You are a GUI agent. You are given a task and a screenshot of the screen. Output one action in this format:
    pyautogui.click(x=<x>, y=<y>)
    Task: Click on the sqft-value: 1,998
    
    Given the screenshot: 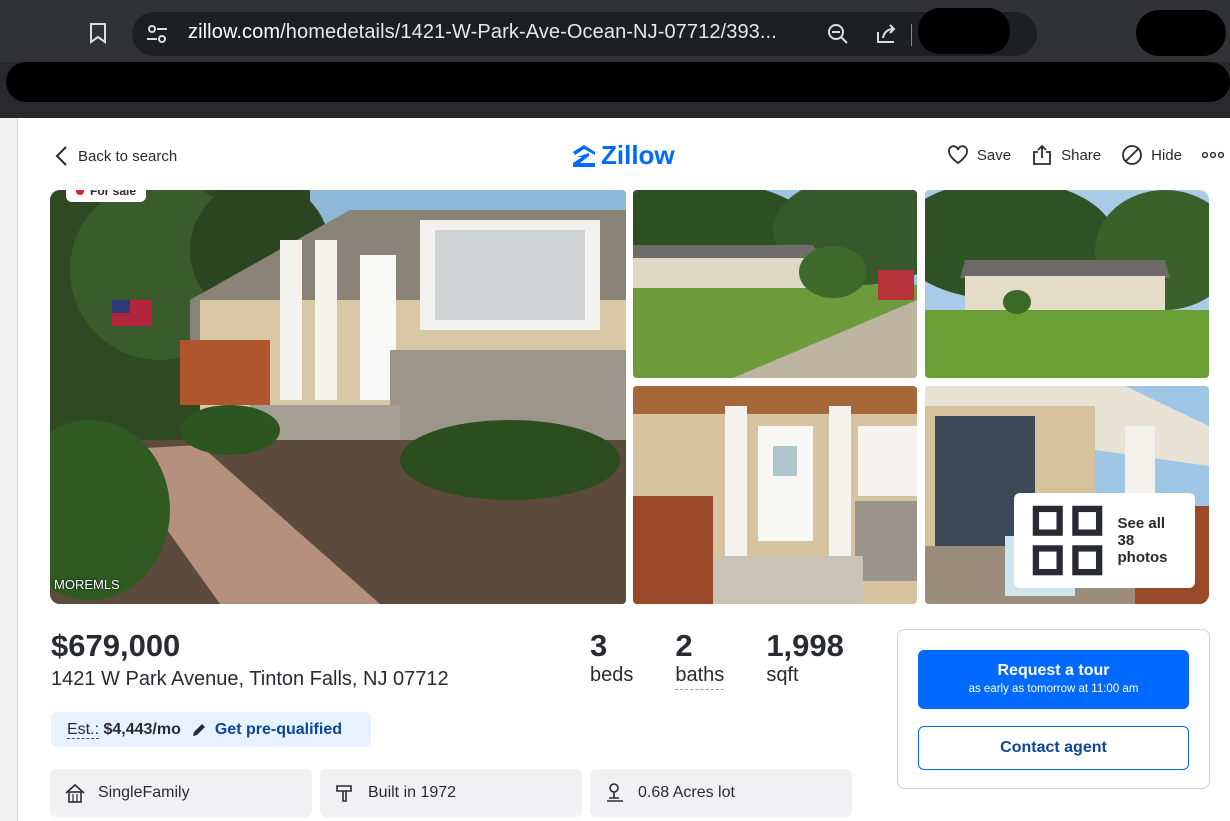 What is the action you would take?
    pyautogui.click(x=805, y=645)
    